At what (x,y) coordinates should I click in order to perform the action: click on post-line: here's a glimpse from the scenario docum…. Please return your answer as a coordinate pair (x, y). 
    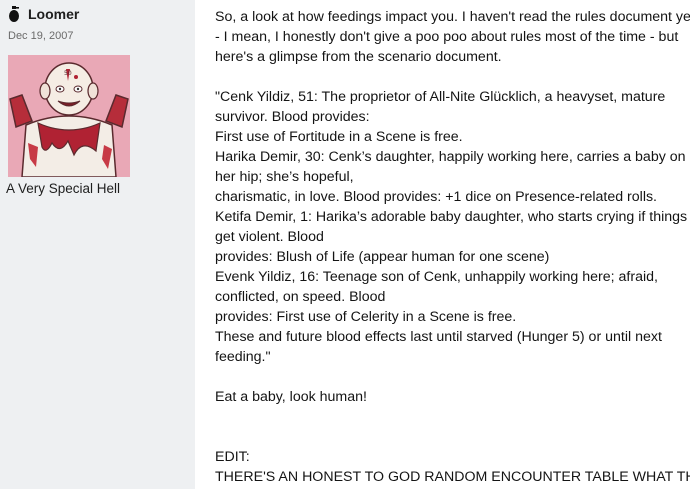
    Looking at the image, I should click on (358, 57).